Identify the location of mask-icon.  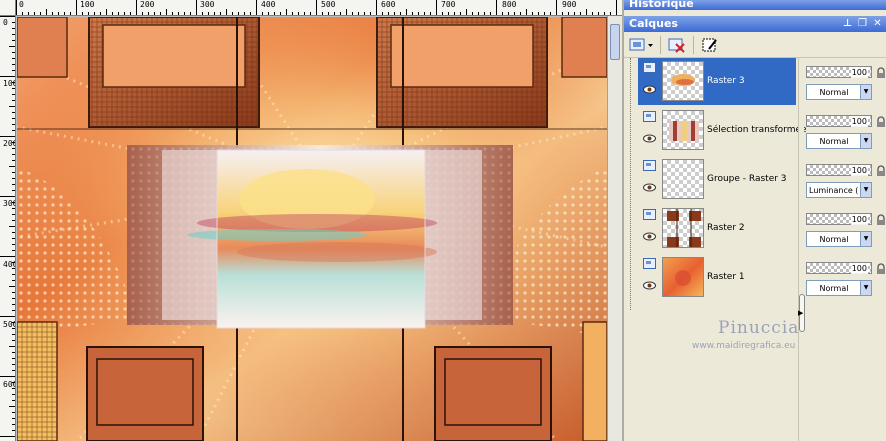
(709, 44).